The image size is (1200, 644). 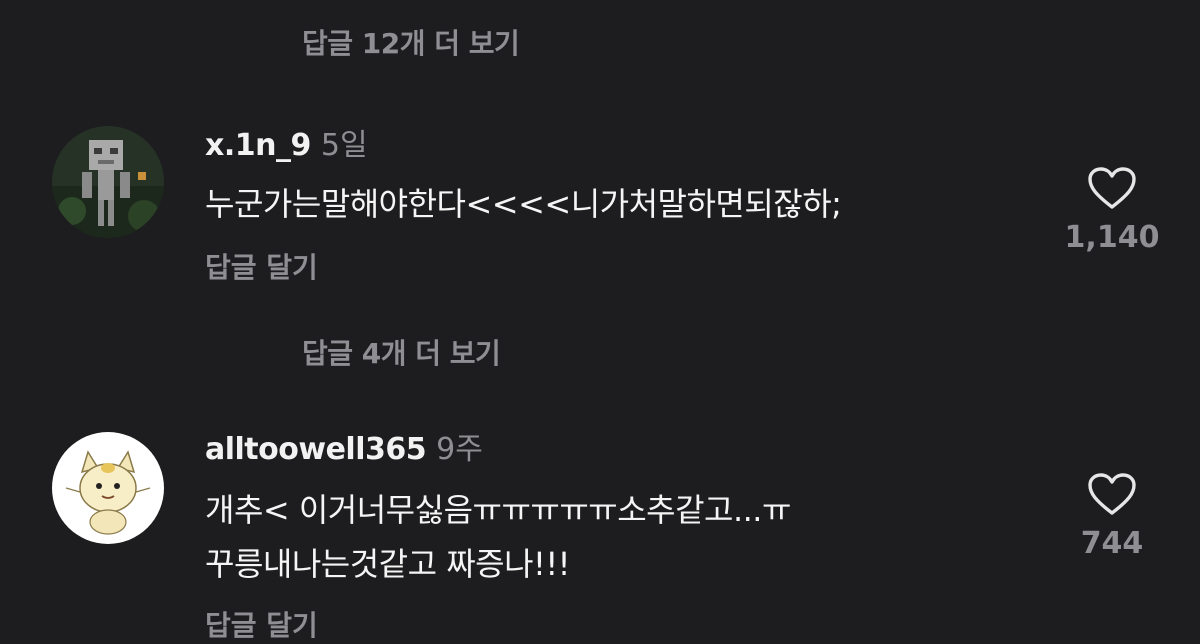 I want to click on cat-avatar-image, so click(x=108, y=488).